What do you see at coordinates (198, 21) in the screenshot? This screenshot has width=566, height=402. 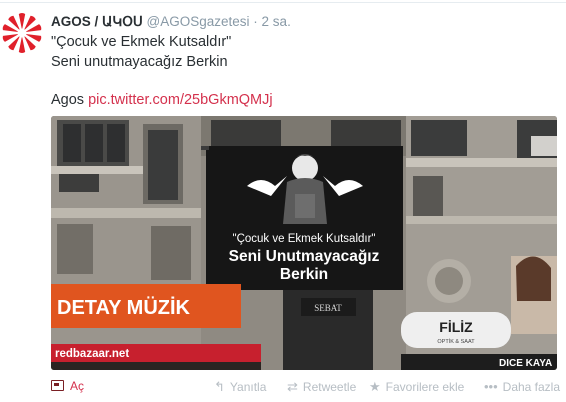 I see `user-handle: @AGOSgazetesi` at bounding box center [198, 21].